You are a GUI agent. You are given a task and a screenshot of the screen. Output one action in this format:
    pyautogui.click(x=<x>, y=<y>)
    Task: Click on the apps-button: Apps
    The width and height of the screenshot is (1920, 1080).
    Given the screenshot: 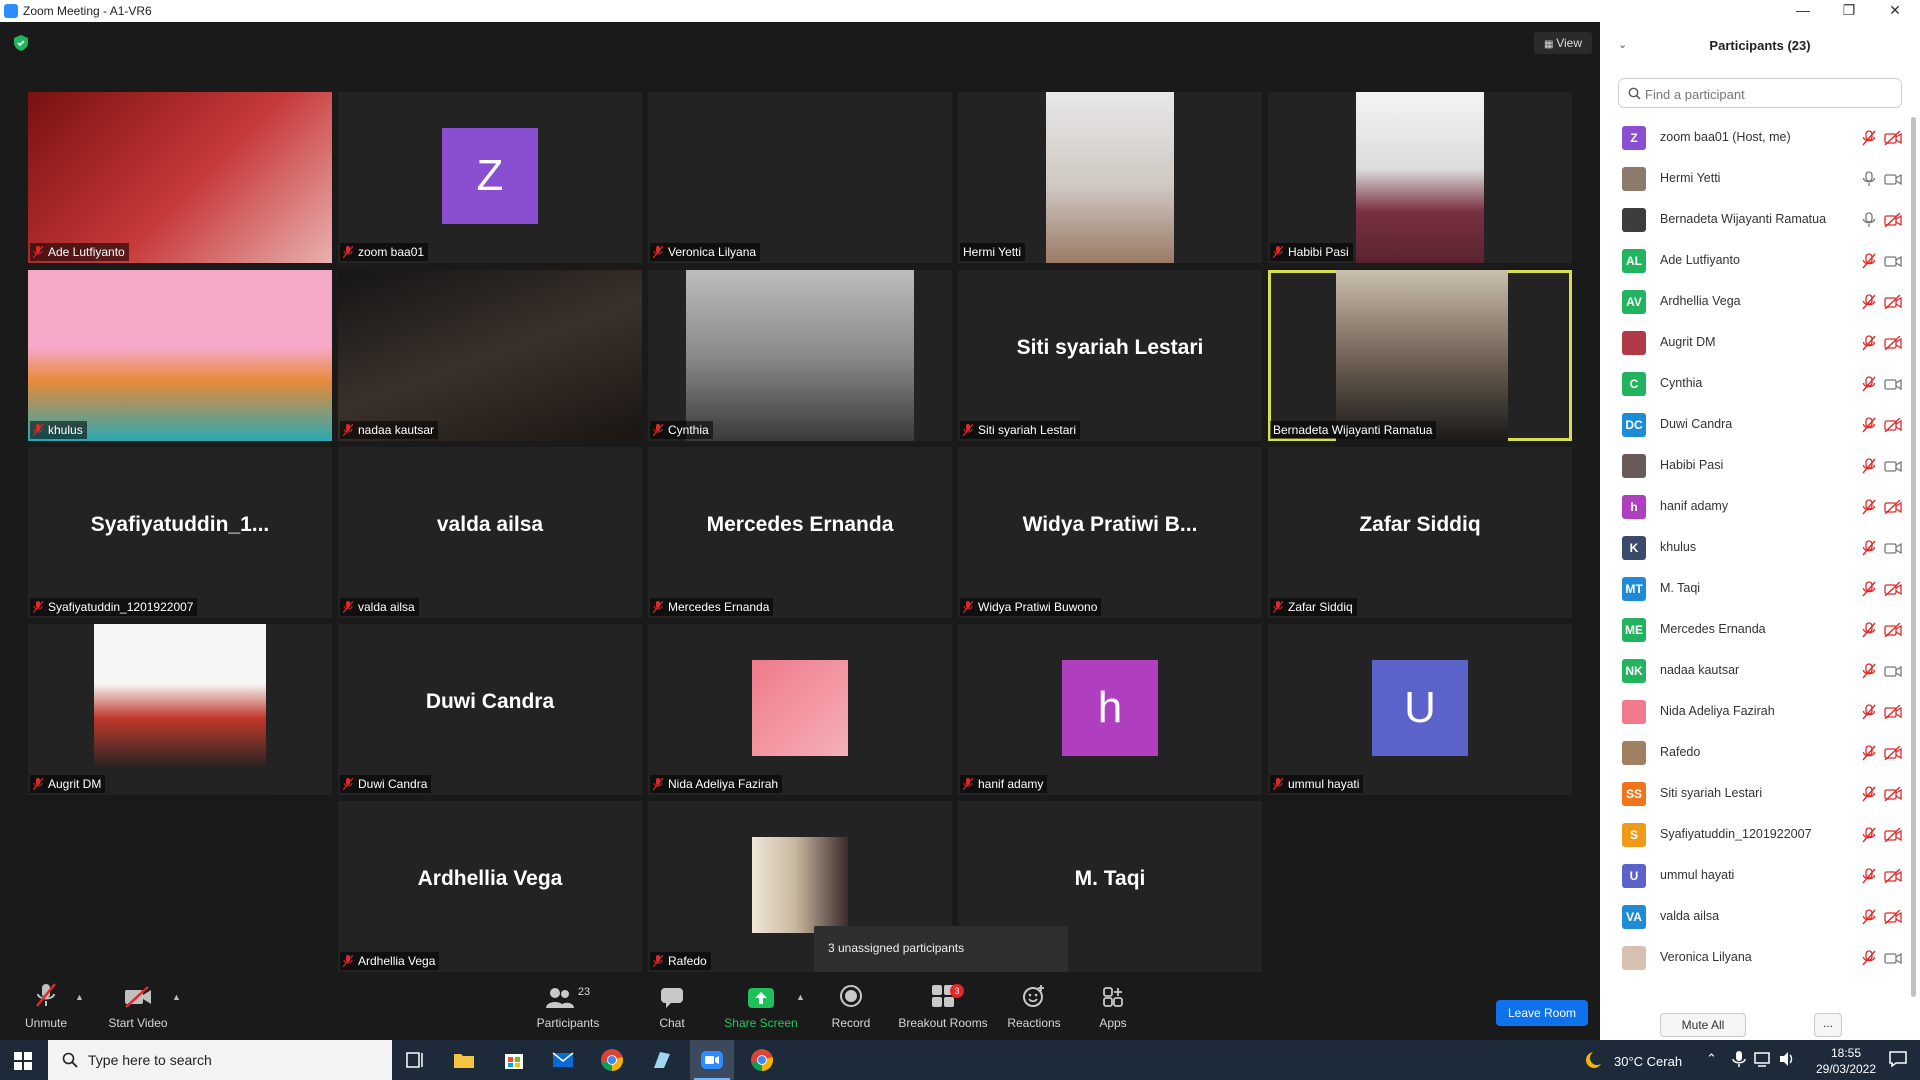 What is the action you would take?
    pyautogui.click(x=1113, y=1010)
    